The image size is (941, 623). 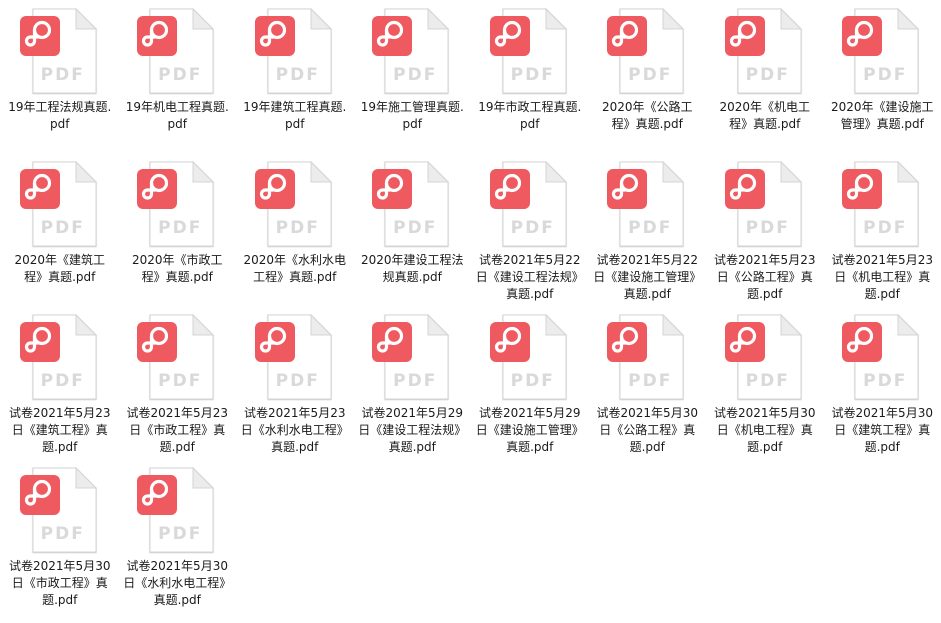 I want to click on file-item-5: PDF 19年市政工程真题.pdf, so click(x=530, y=82).